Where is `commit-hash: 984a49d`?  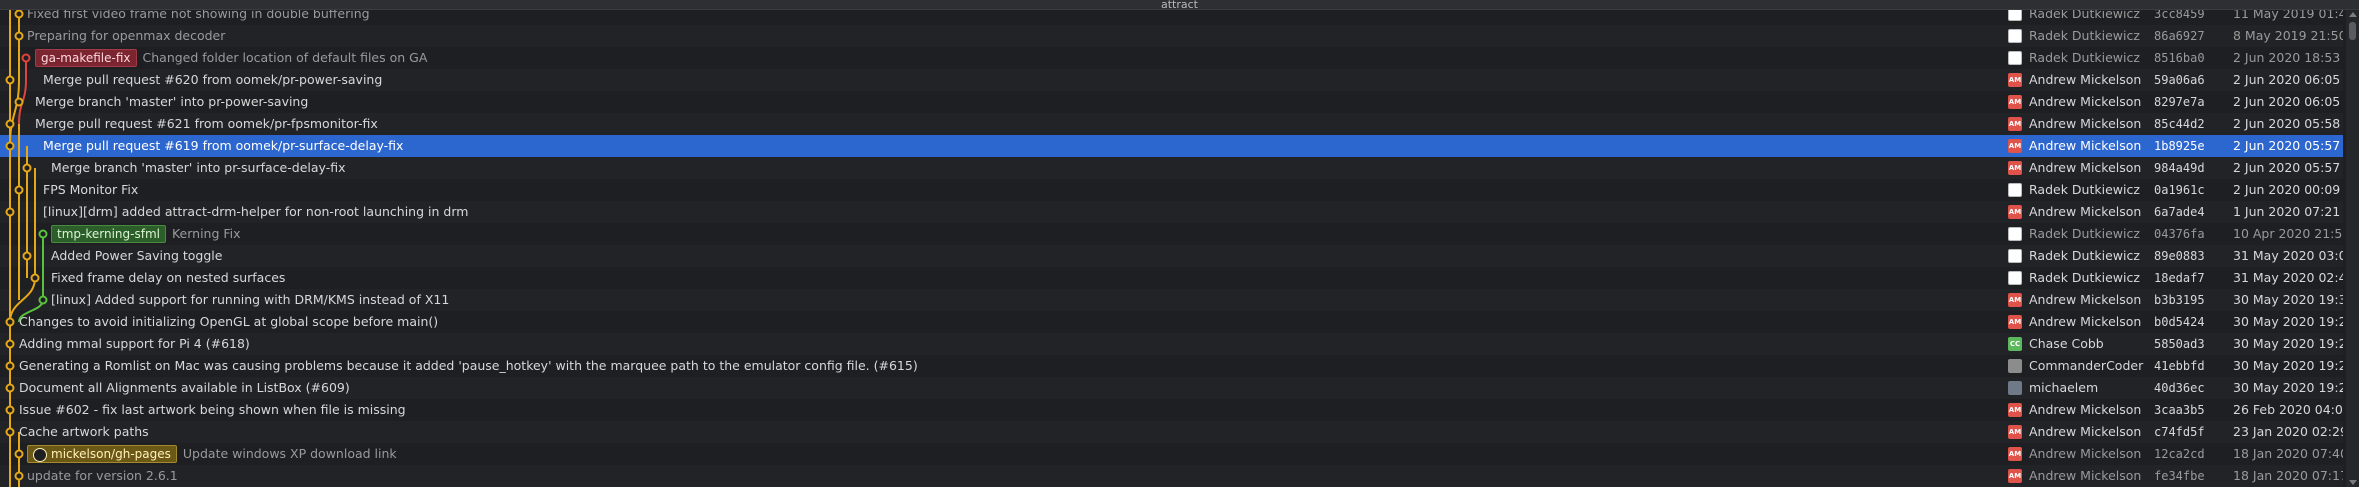 commit-hash: 984a49d is located at coordinates (2179, 168).